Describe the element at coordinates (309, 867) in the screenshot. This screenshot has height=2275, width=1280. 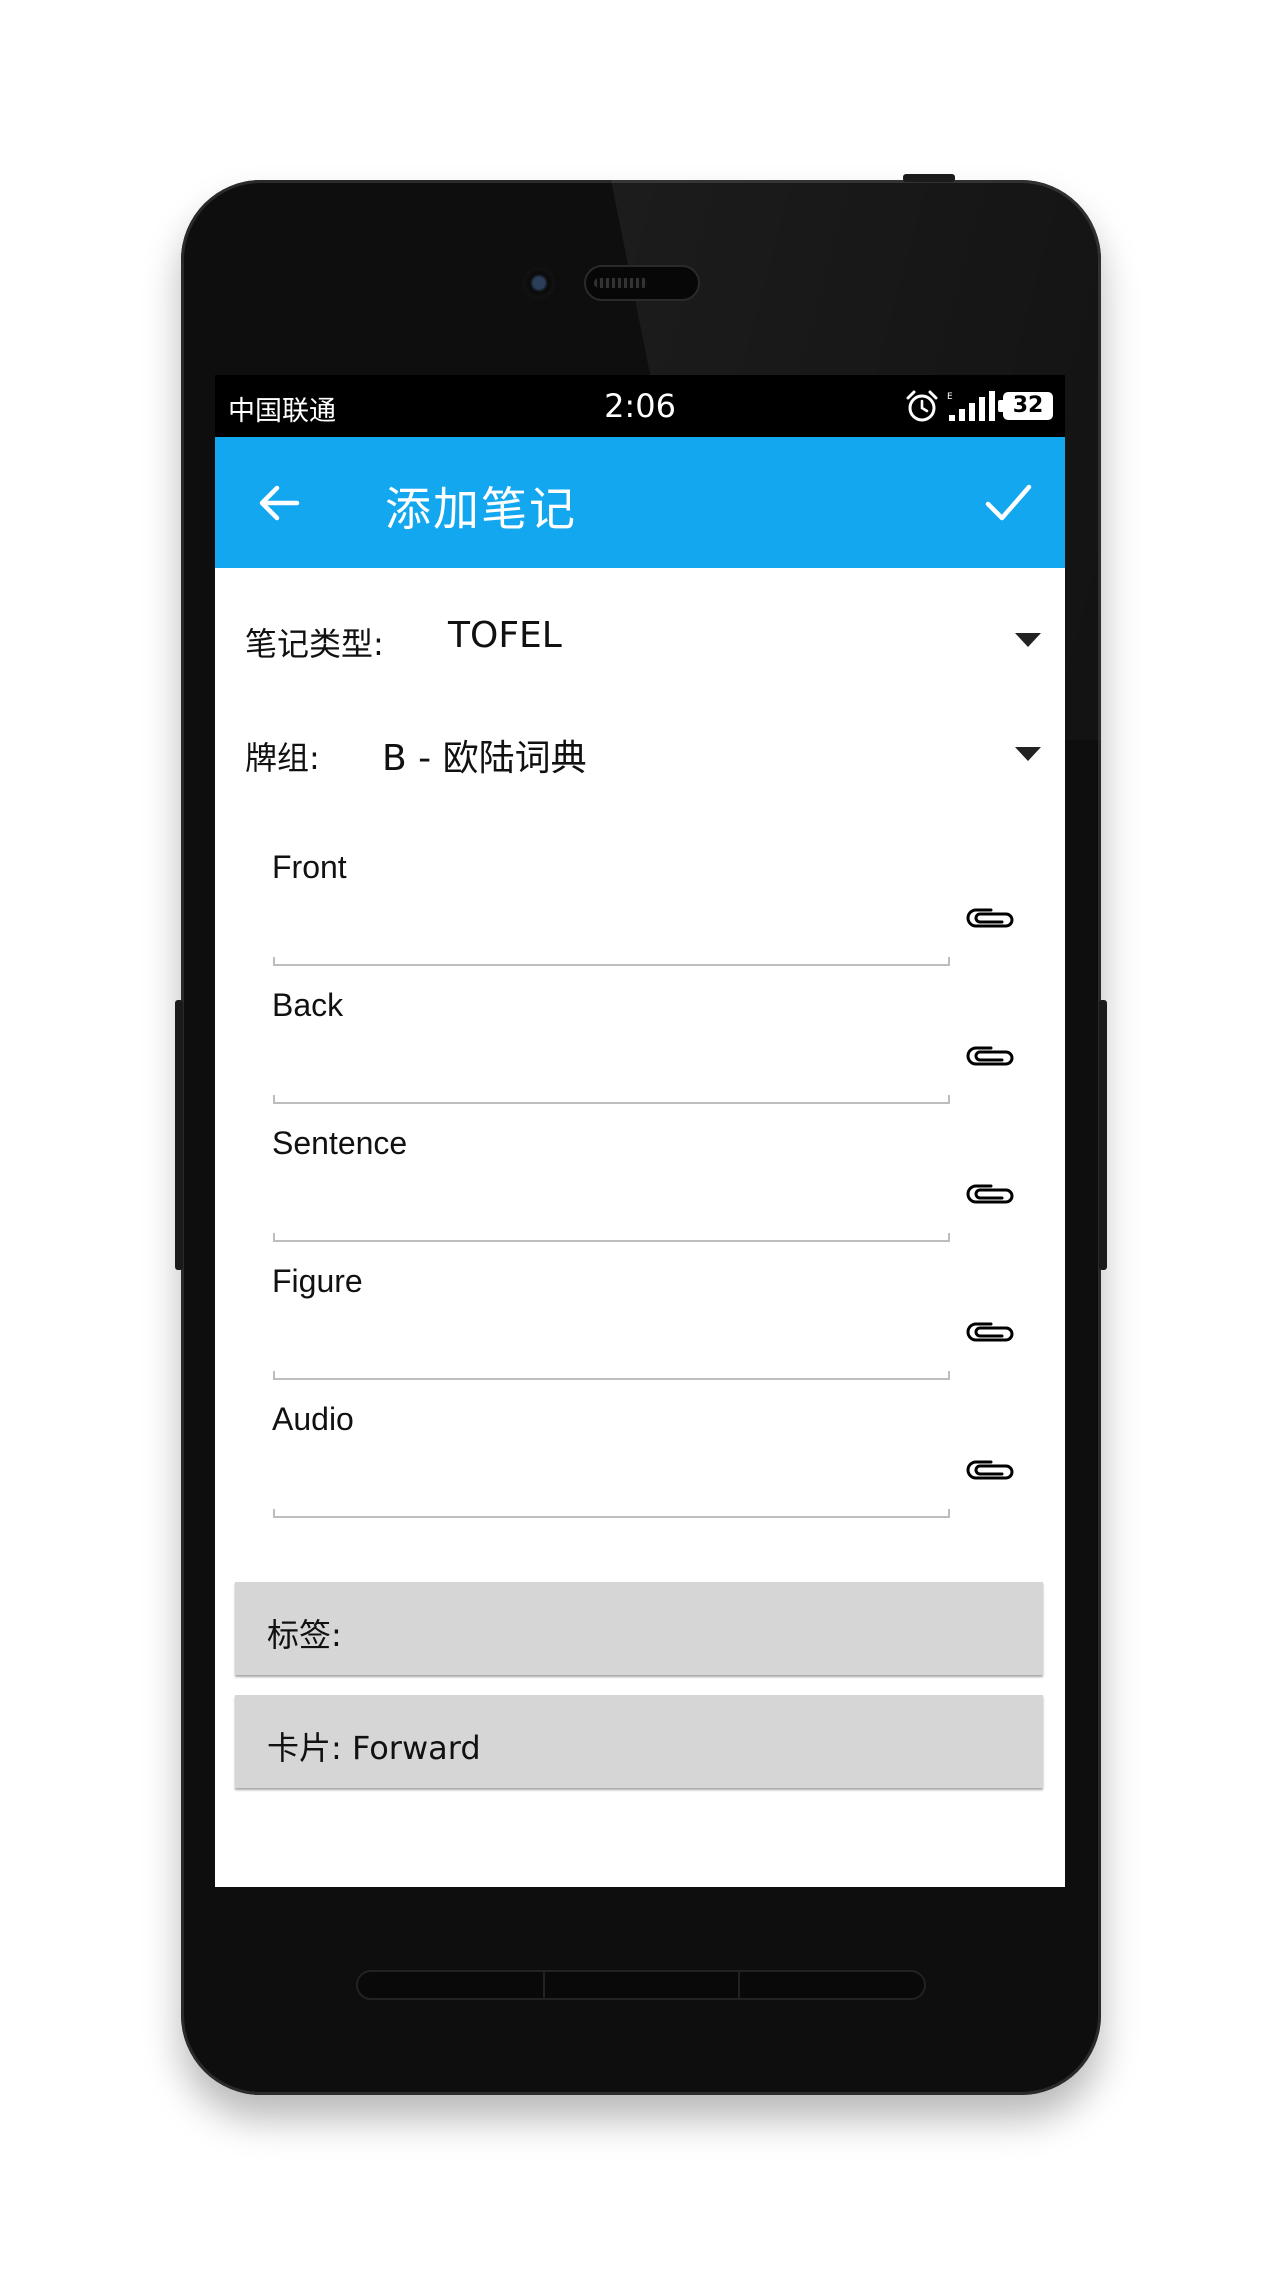
I see `field-label: Front` at that location.